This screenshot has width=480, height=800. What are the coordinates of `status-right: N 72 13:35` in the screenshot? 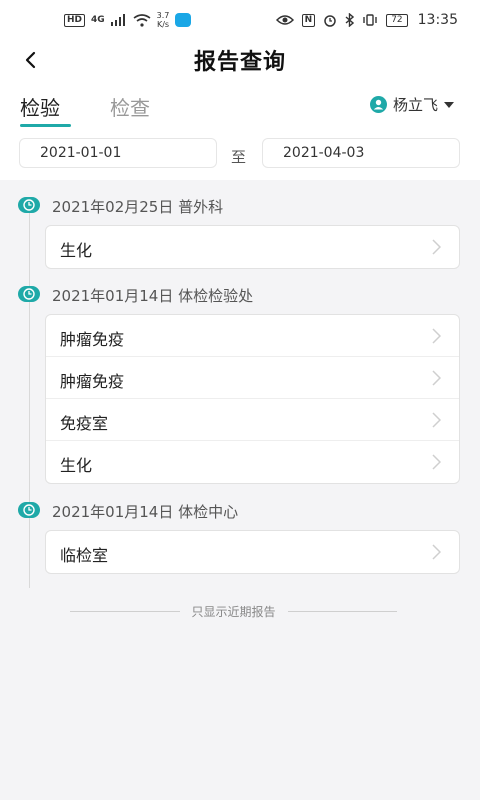 It's located at (366, 20).